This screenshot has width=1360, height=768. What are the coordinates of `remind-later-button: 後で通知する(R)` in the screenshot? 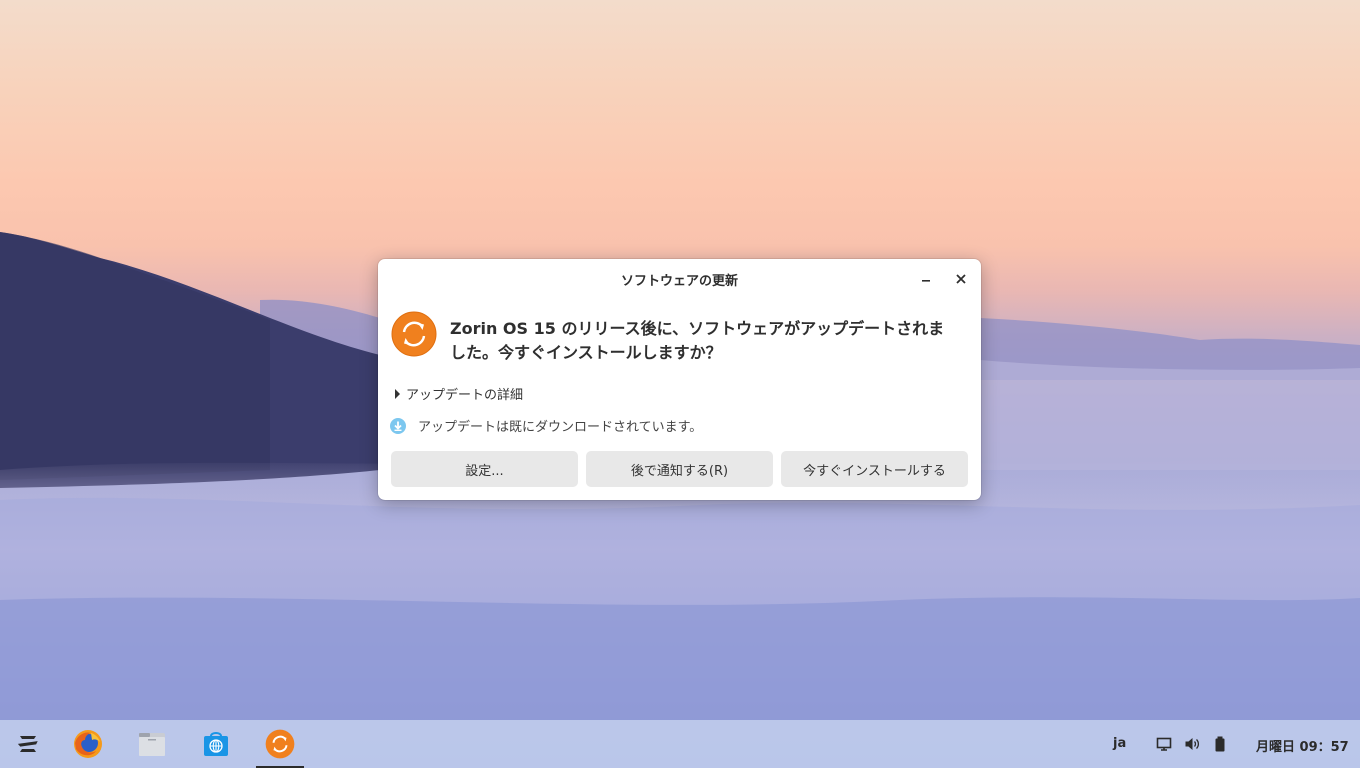 It's located at (679, 469).